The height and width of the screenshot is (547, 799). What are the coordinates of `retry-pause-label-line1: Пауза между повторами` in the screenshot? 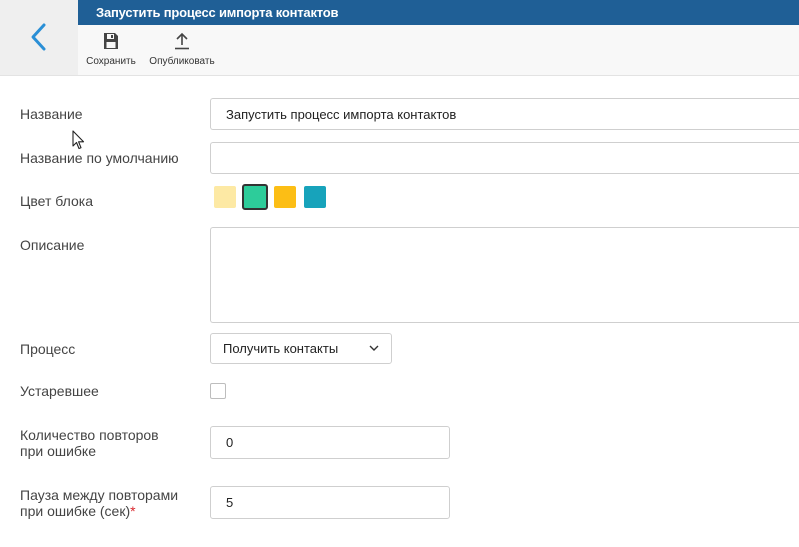 It's located at (99, 495).